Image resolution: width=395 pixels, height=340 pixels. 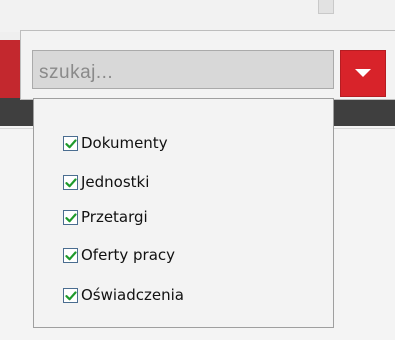 I want to click on filter-item-przetargi: Przetargi, so click(x=105, y=217).